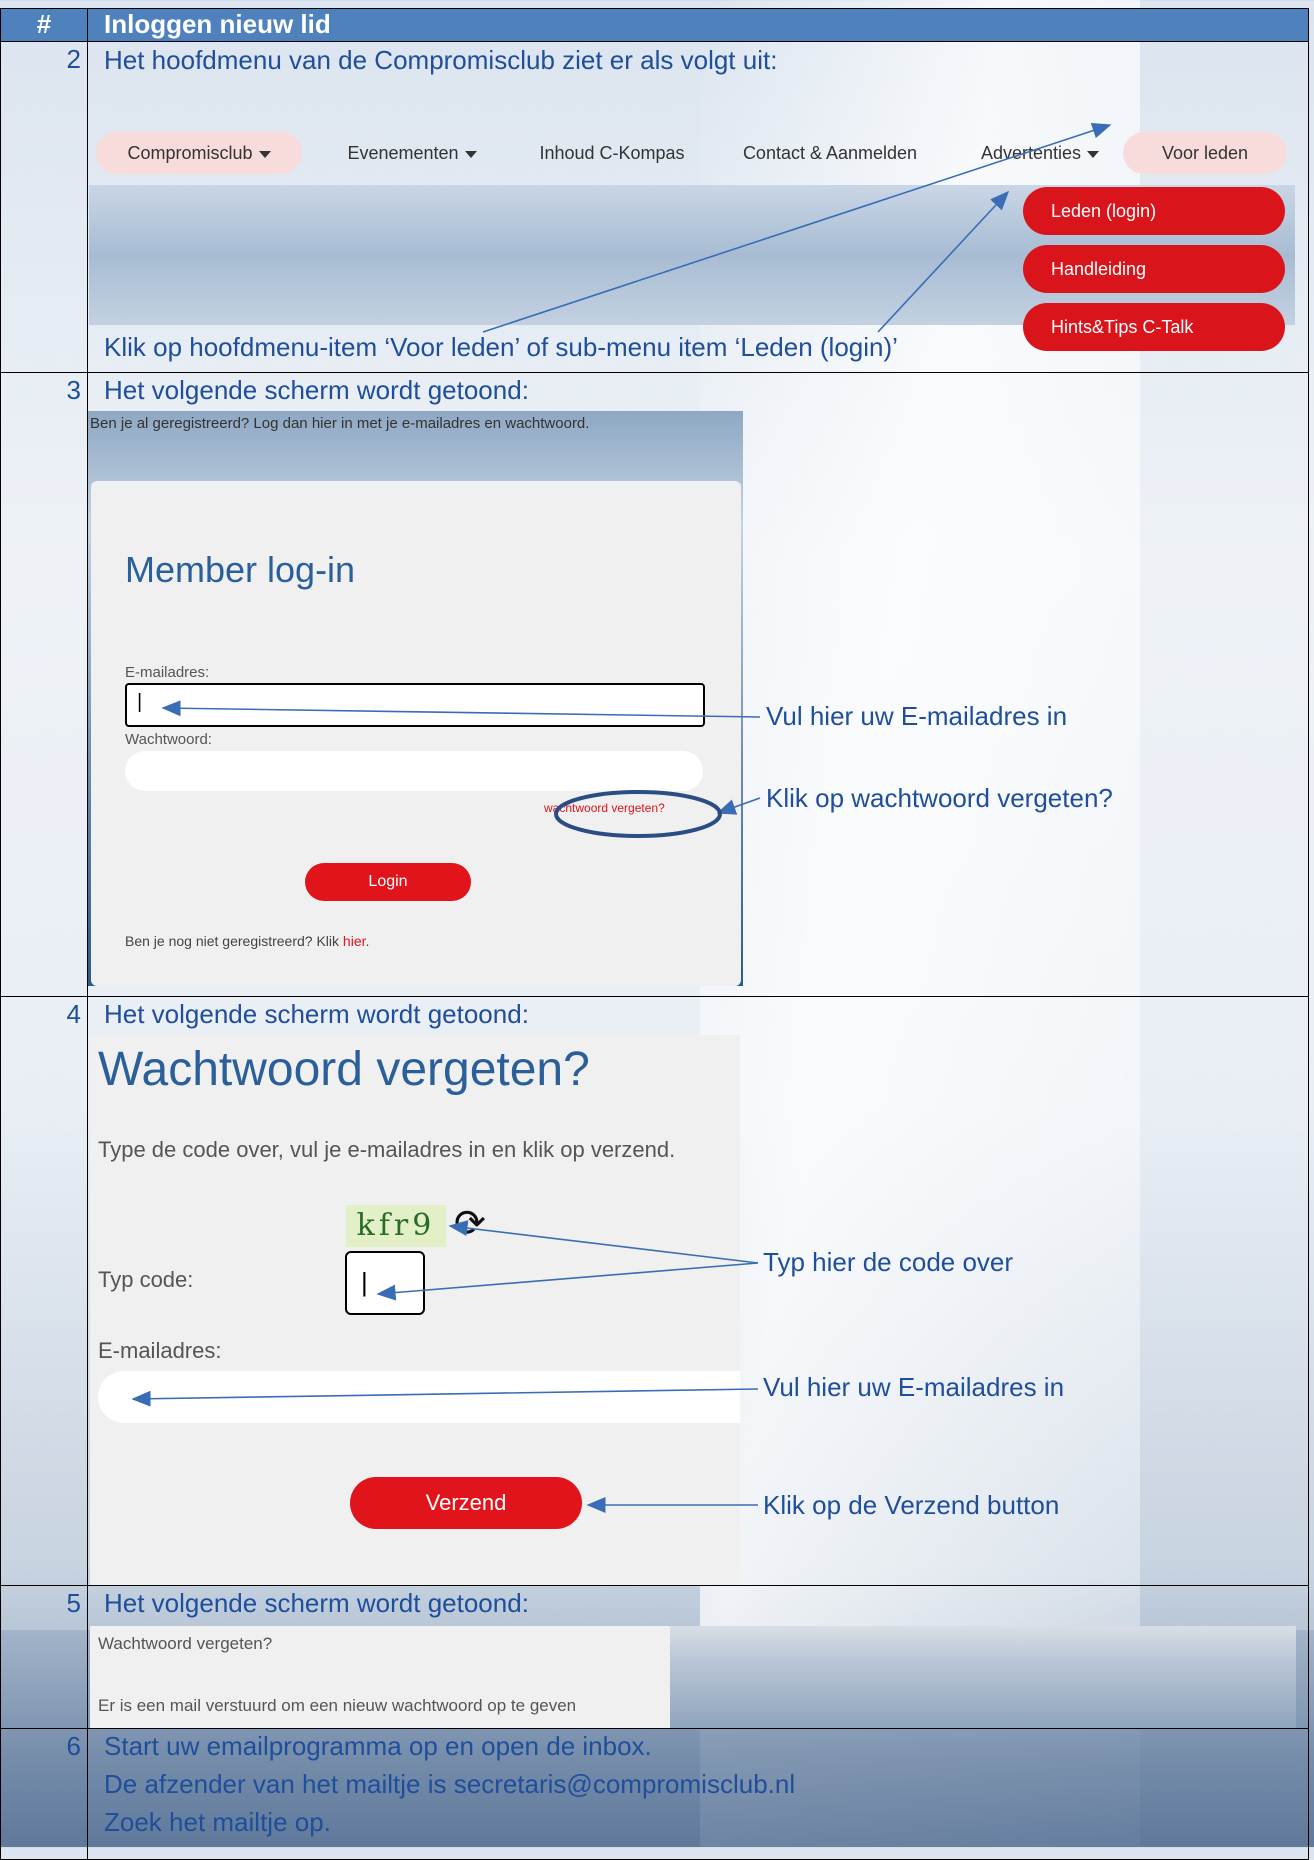  Describe the element at coordinates (354, 941) in the screenshot. I see `register-link: hier` at that location.